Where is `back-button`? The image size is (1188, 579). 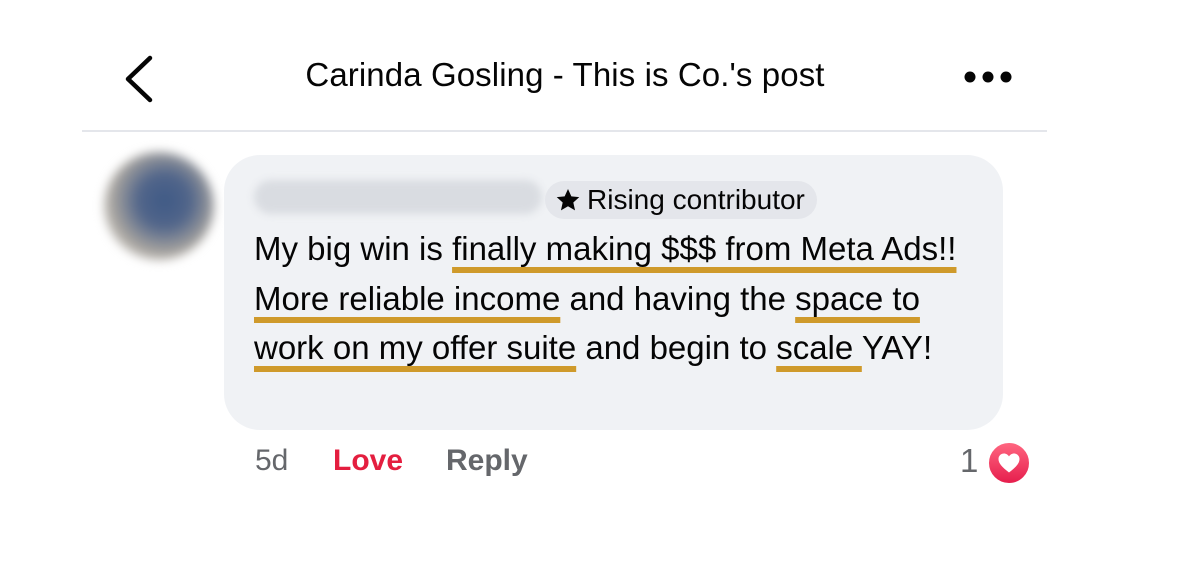
back-button is located at coordinates (140, 80).